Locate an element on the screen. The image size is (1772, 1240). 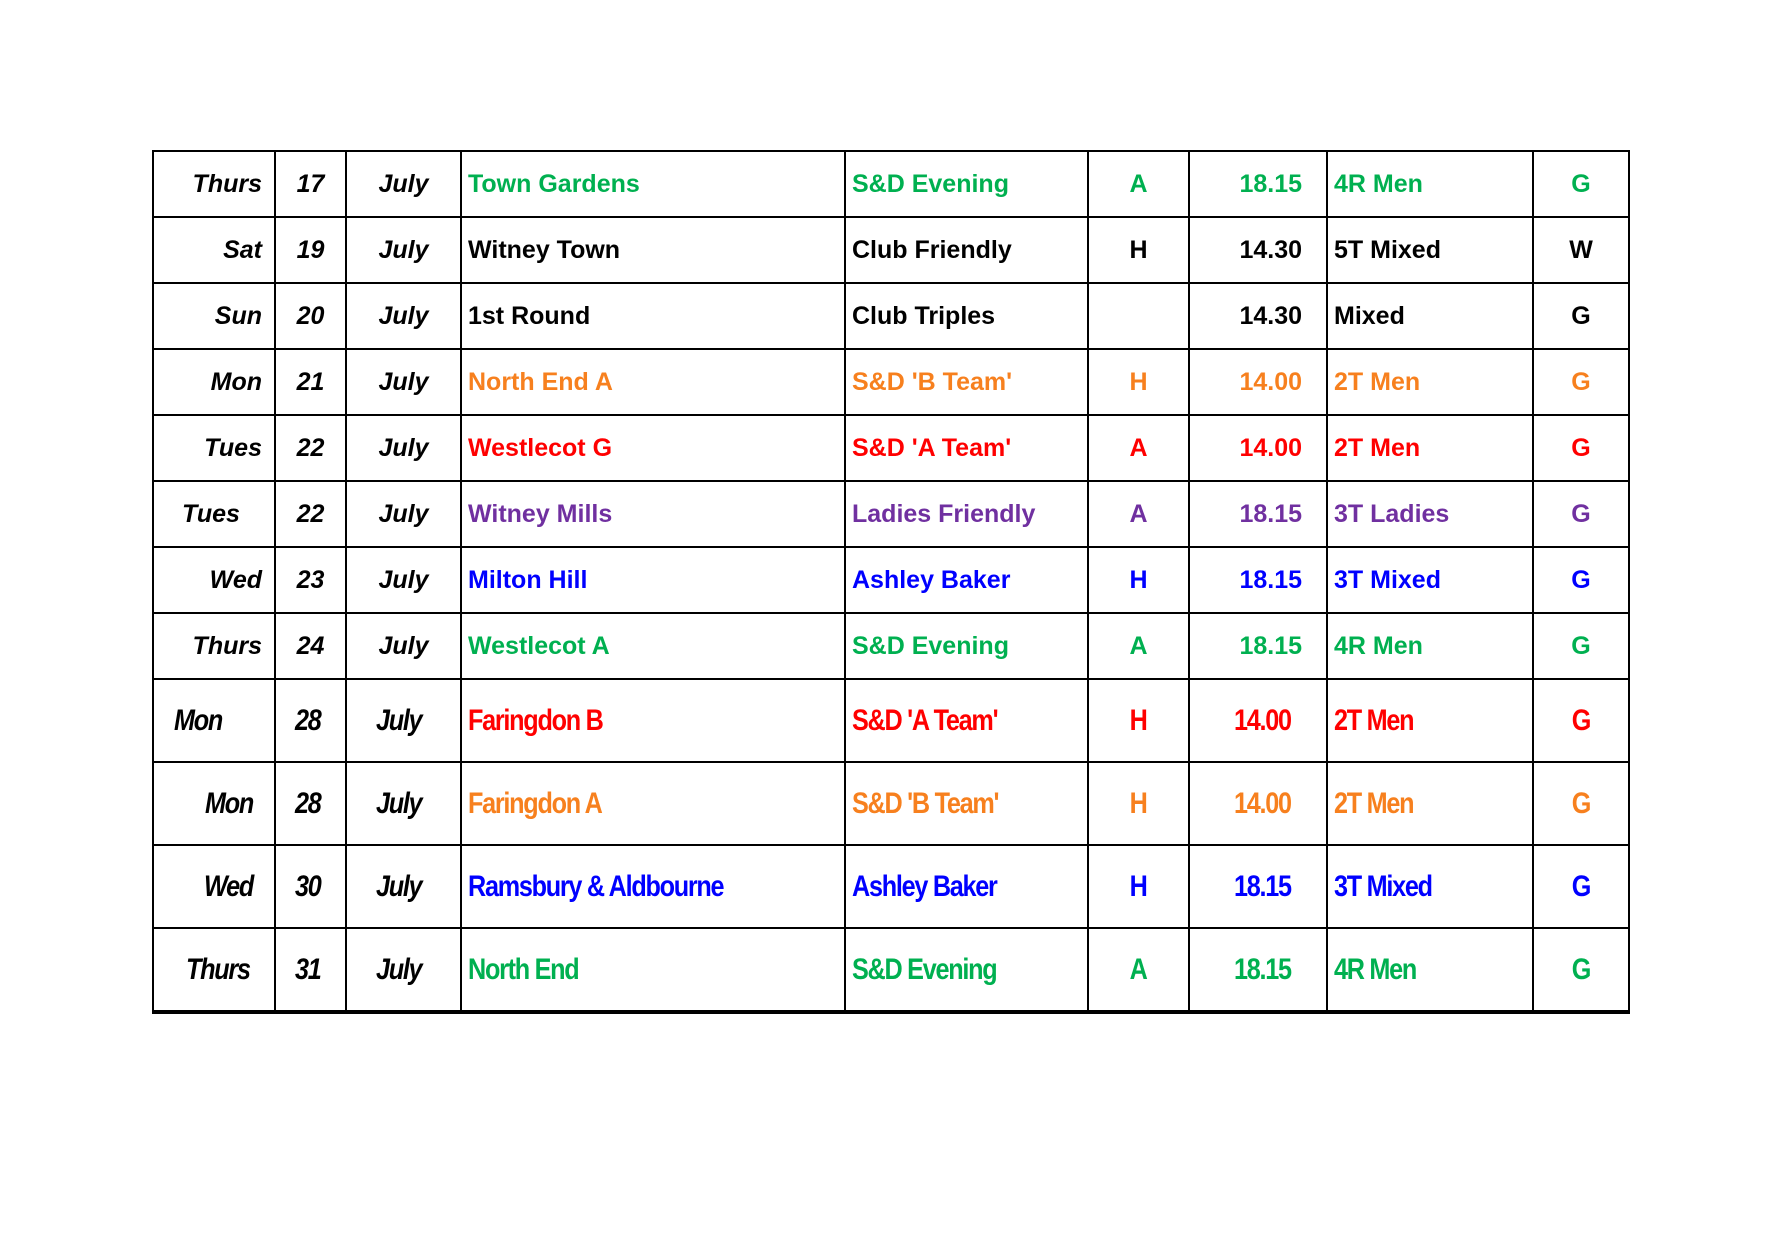
opponent-cell: North End is located at coordinates (653, 970).